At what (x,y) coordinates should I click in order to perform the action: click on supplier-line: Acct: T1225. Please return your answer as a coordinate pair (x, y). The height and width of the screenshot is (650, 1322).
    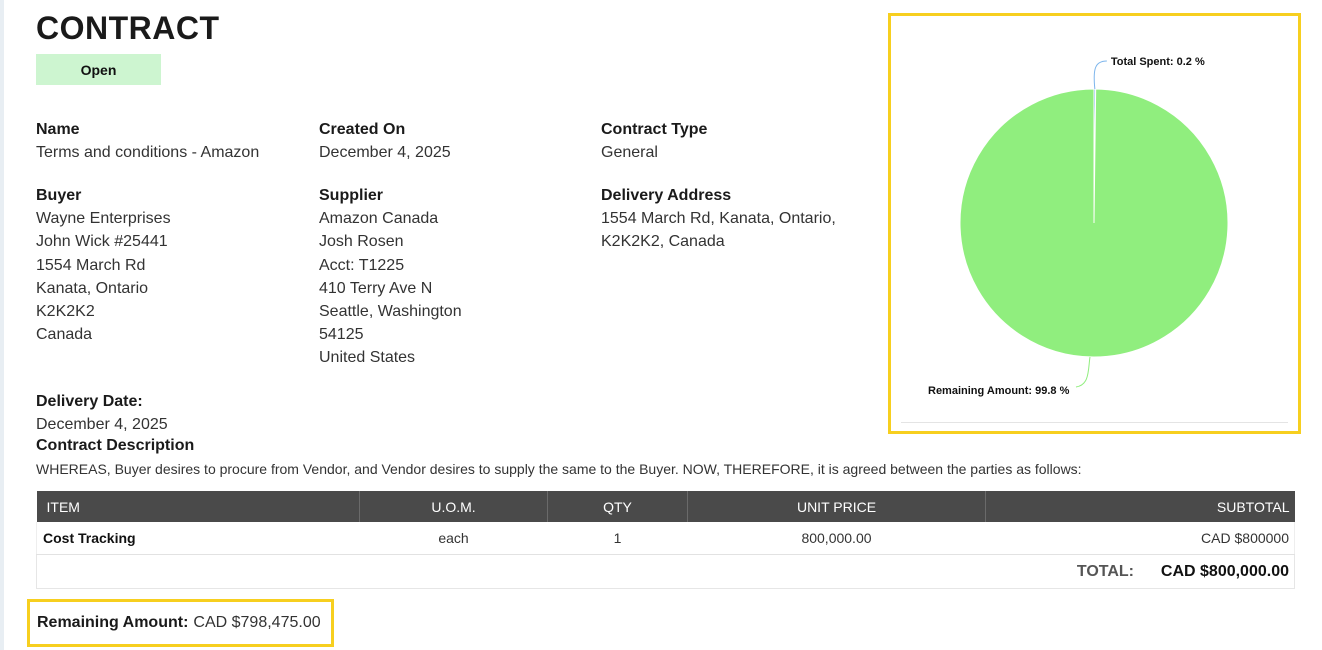
    Looking at the image, I should click on (362, 265).